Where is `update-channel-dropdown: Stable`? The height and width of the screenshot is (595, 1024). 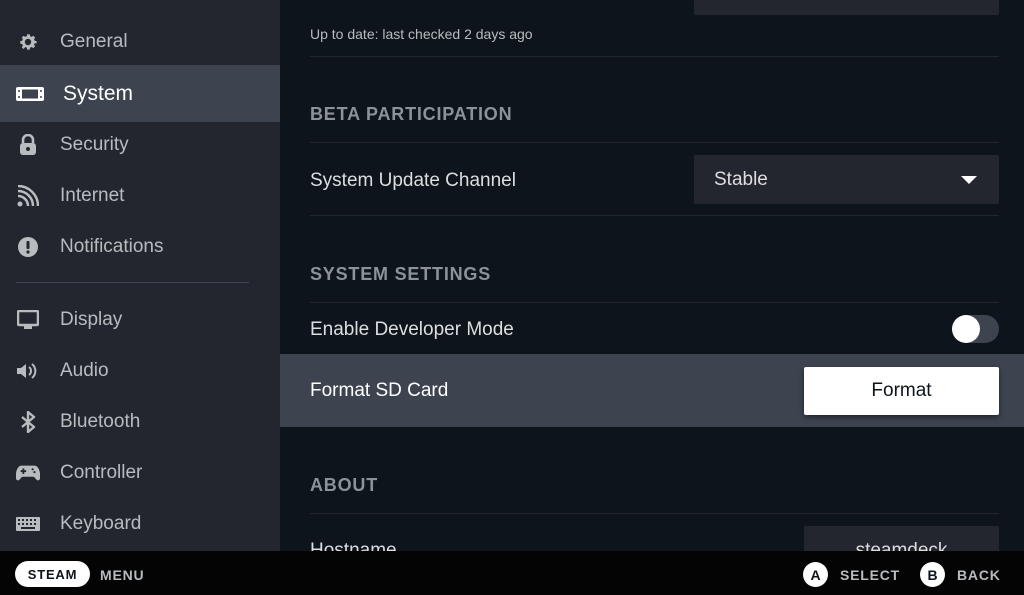 update-channel-dropdown: Stable is located at coordinates (846, 179).